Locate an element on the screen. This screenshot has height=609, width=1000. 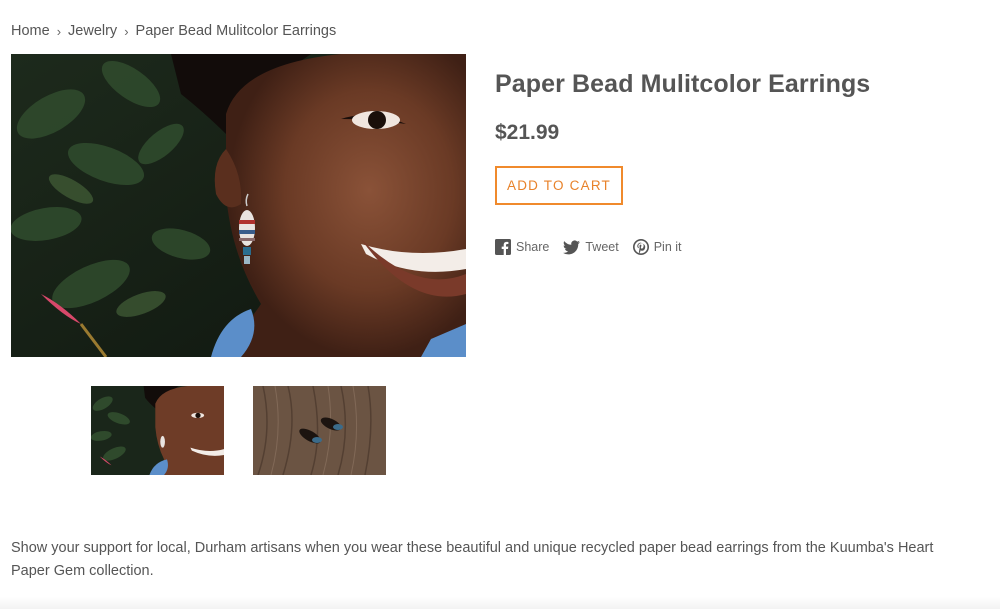
facebook-icon is located at coordinates (503, 247).